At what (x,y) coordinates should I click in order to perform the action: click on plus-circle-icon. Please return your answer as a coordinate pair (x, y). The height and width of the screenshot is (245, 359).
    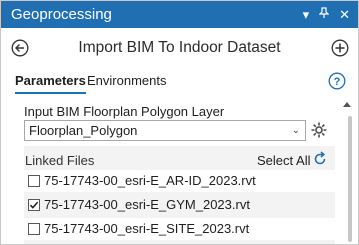
    Looking at the image, I should click on (340, 48).